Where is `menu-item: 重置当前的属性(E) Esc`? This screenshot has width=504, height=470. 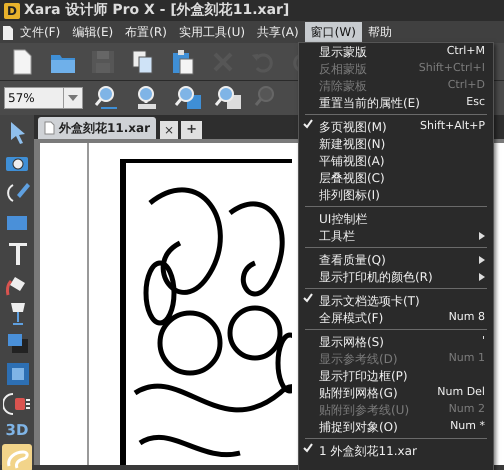 menu-item: 重置当前的属性(E) Esc is located at coordinates (396, 102).